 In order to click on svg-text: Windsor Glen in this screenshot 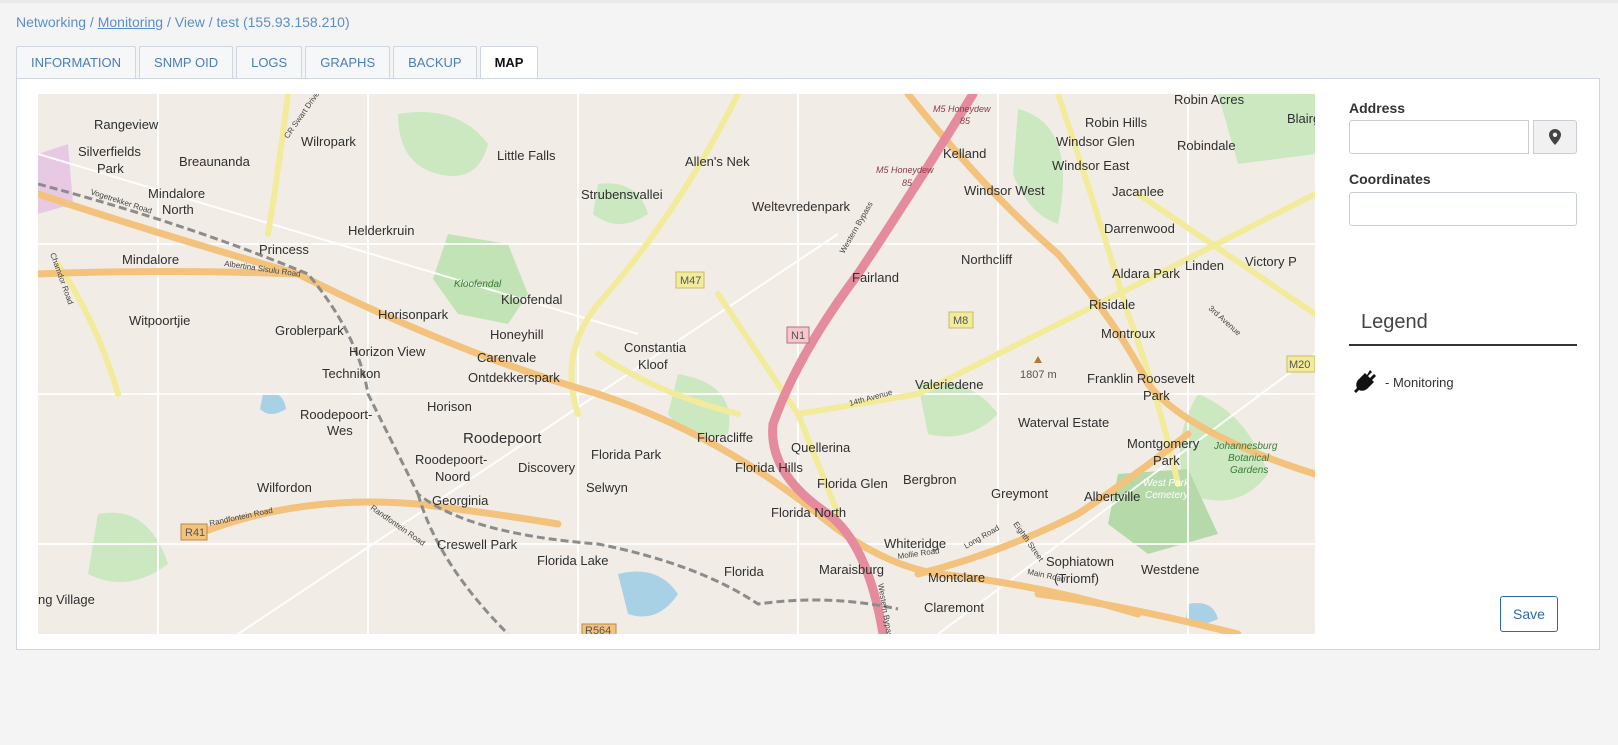, I will do `click(1095, 141)`.